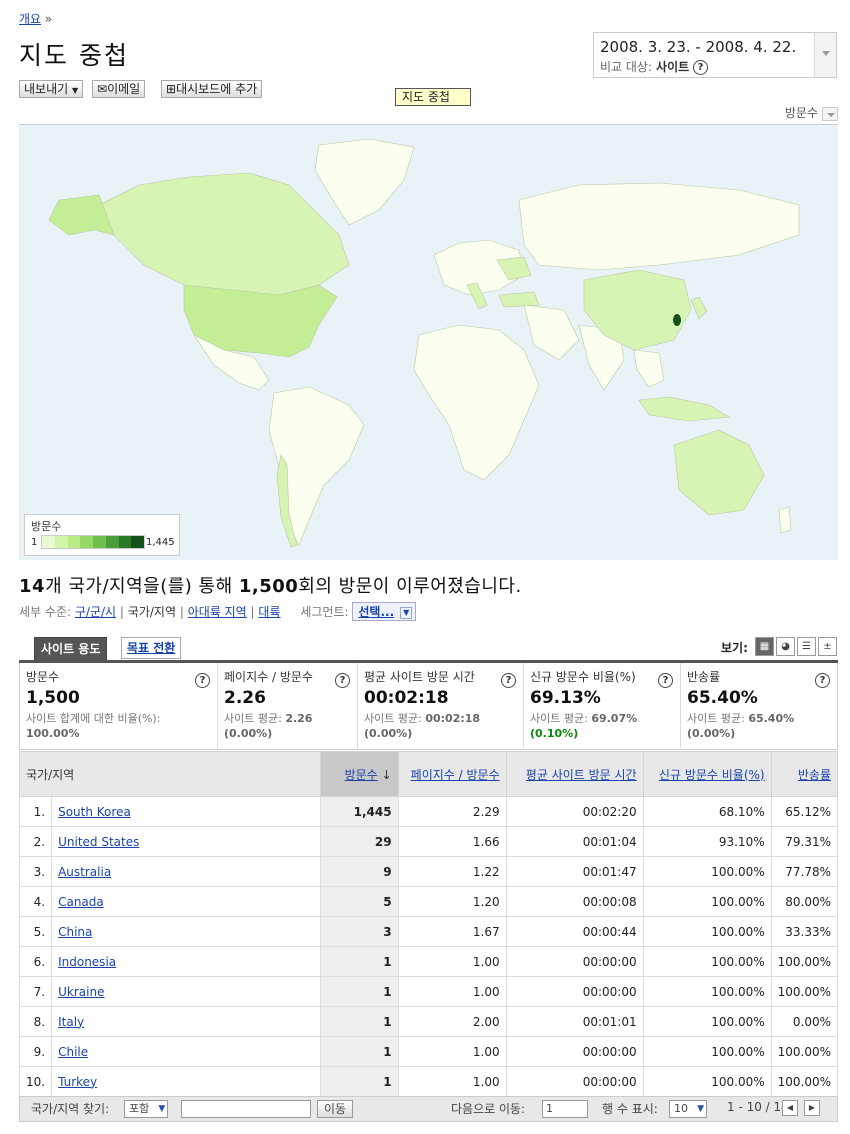 The image size is (850, 1134). I want to click on map-legend: 방문수 1 1,445, so click(102, 535).